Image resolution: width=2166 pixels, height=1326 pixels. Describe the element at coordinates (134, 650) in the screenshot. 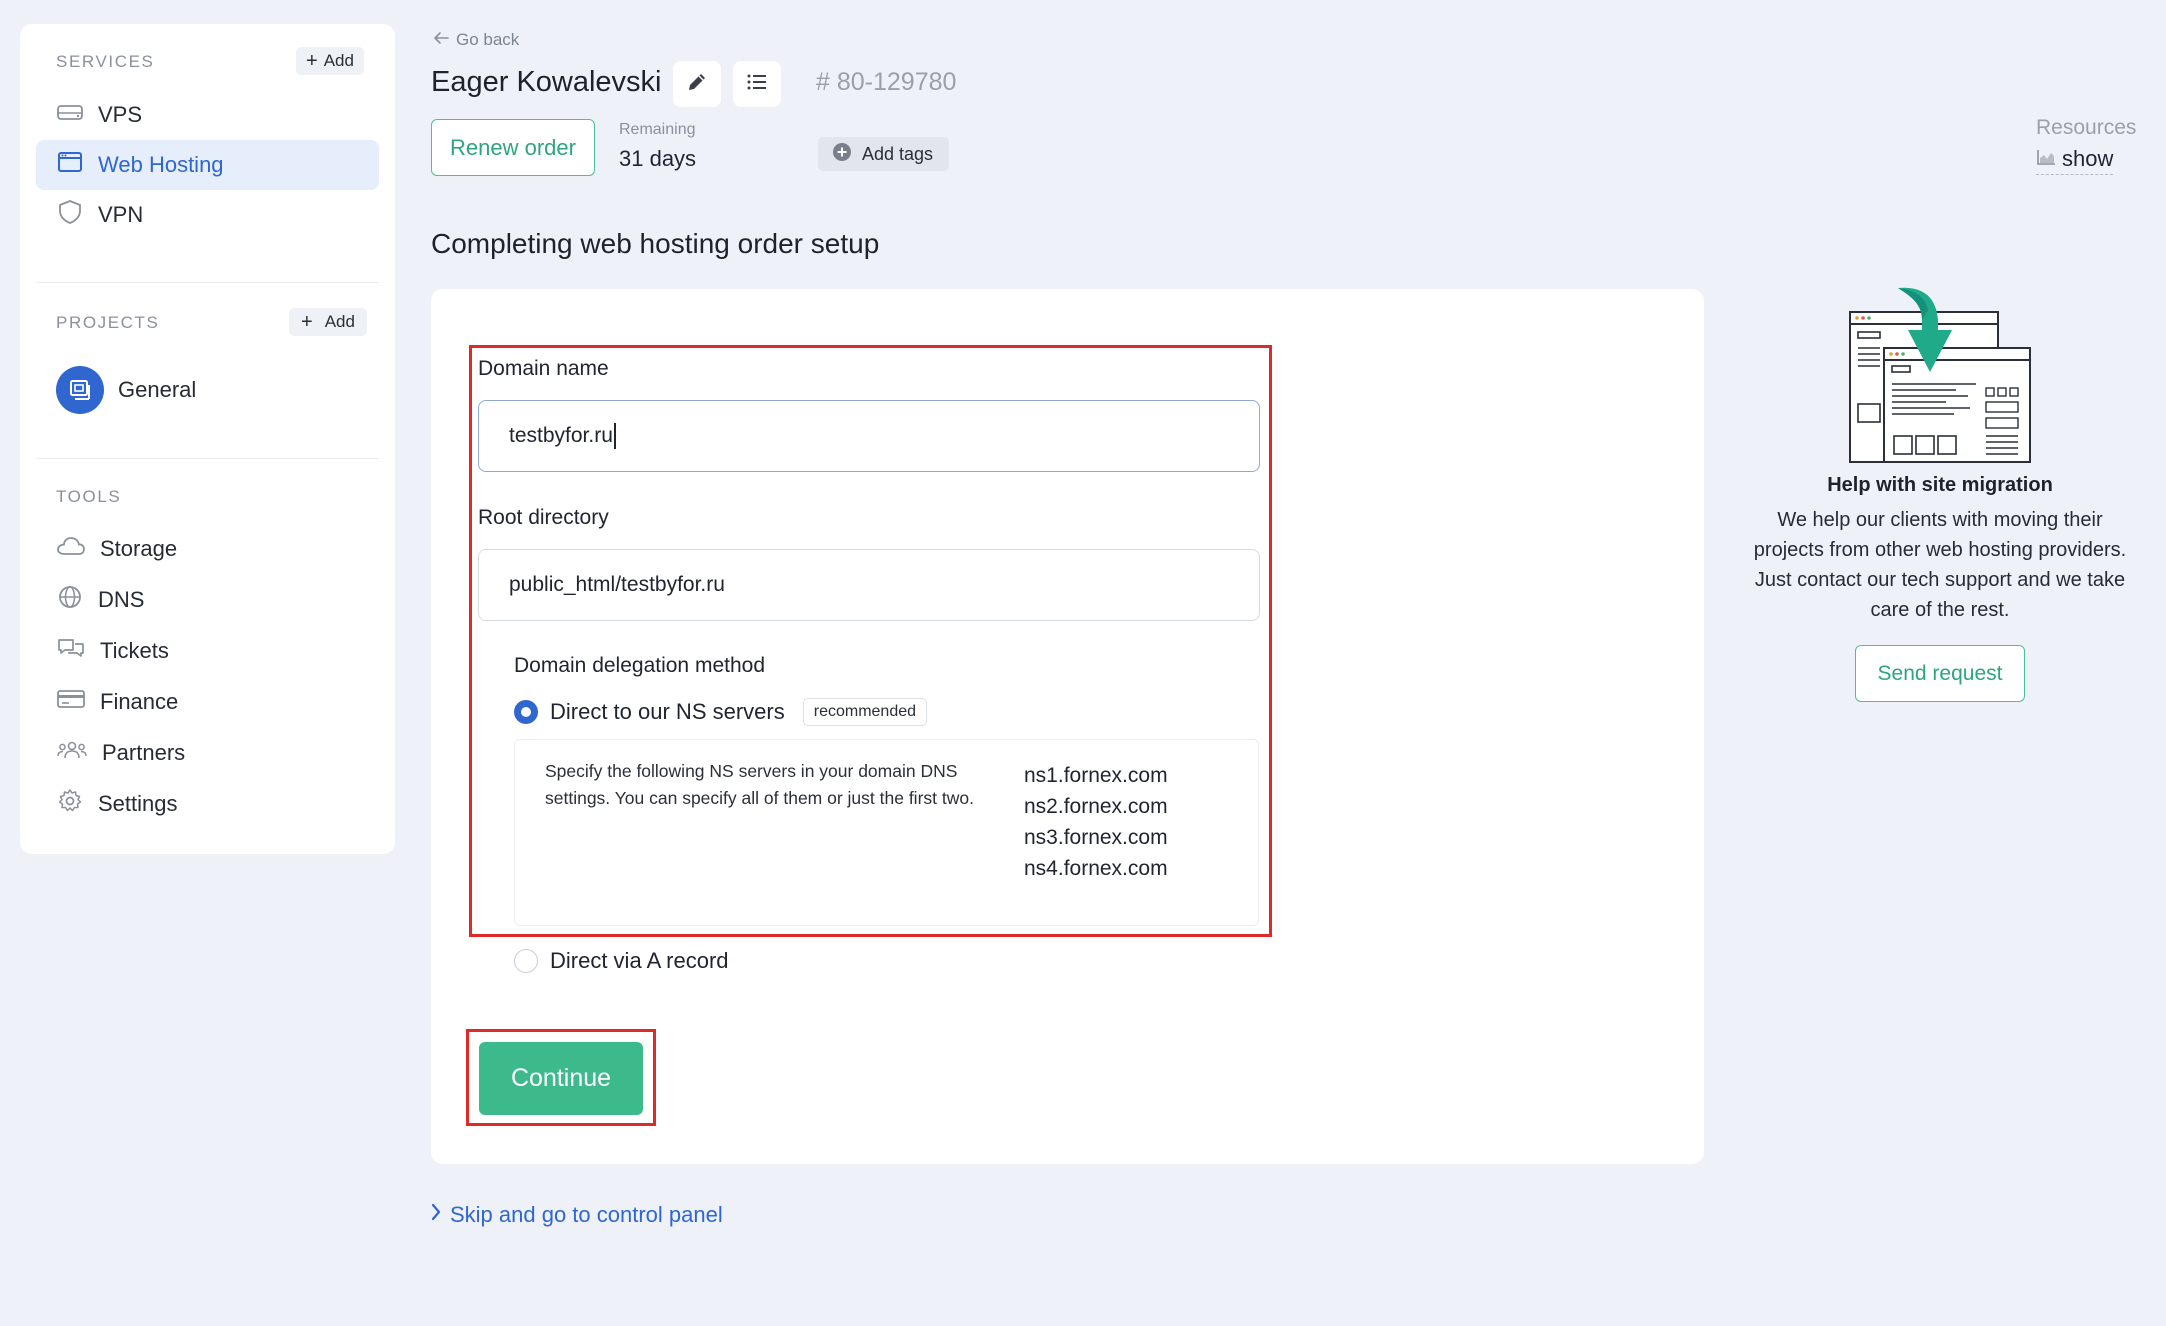

I see `sidebar-item-label: Tickets` at that location.